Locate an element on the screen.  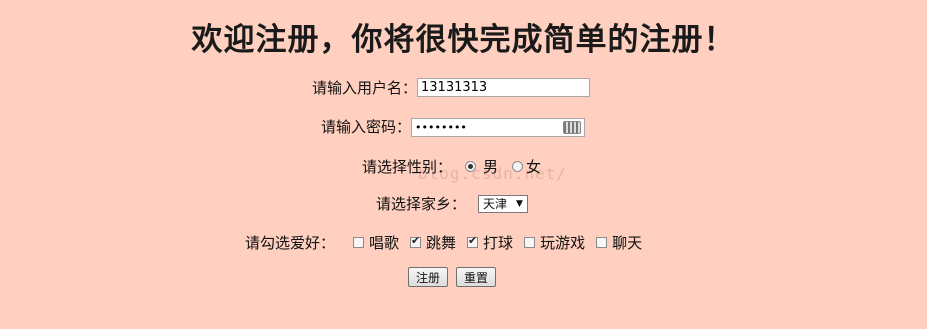
username-row: 请输入用户名： is located at coordinates (451, 87).